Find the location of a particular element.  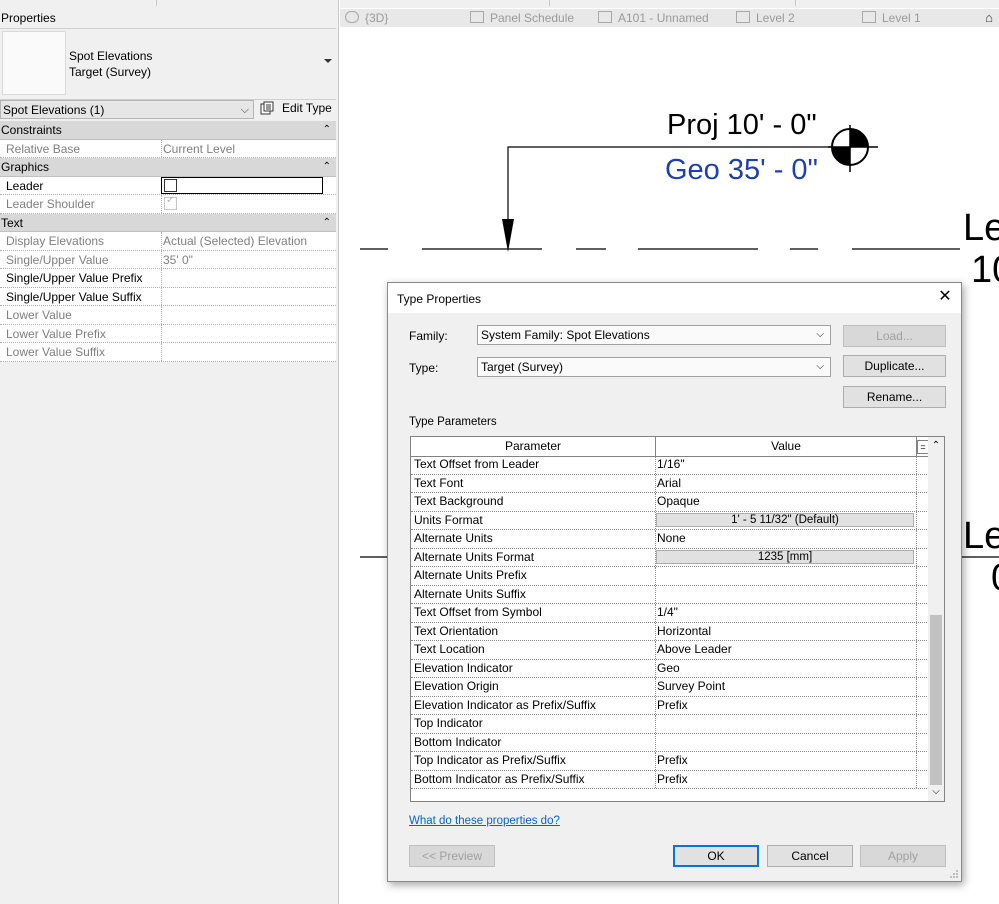

group-graphics: Graphics ⌃ is located at coordinates (168, 167).